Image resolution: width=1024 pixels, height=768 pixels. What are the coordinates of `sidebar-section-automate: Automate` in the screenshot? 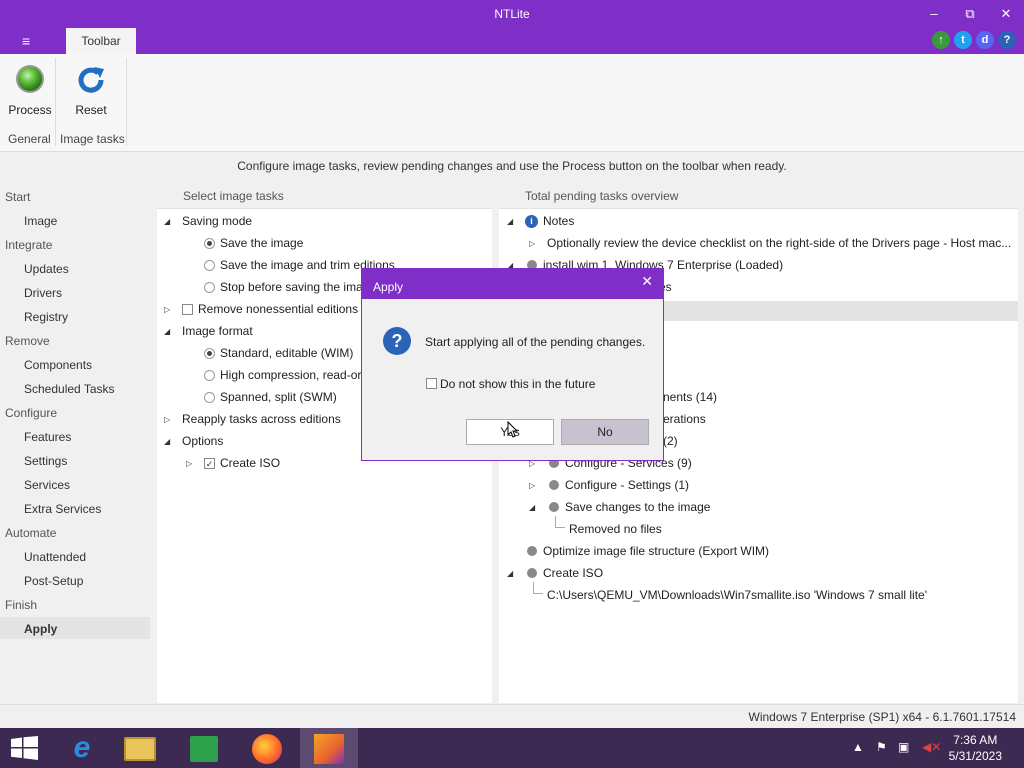 It's located at (31, 533).